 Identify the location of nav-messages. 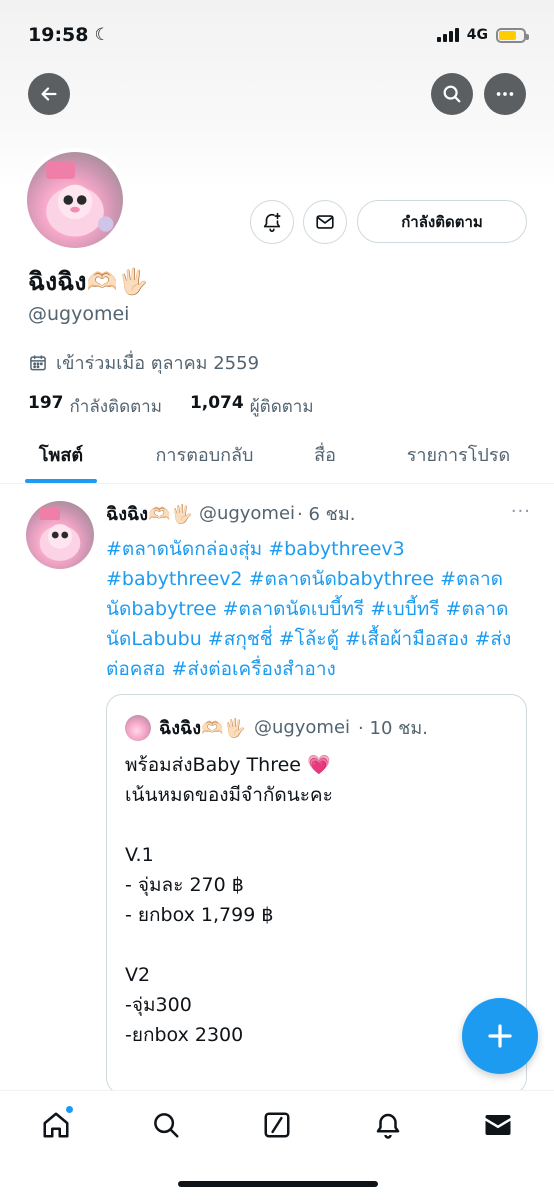
(498, 1125).